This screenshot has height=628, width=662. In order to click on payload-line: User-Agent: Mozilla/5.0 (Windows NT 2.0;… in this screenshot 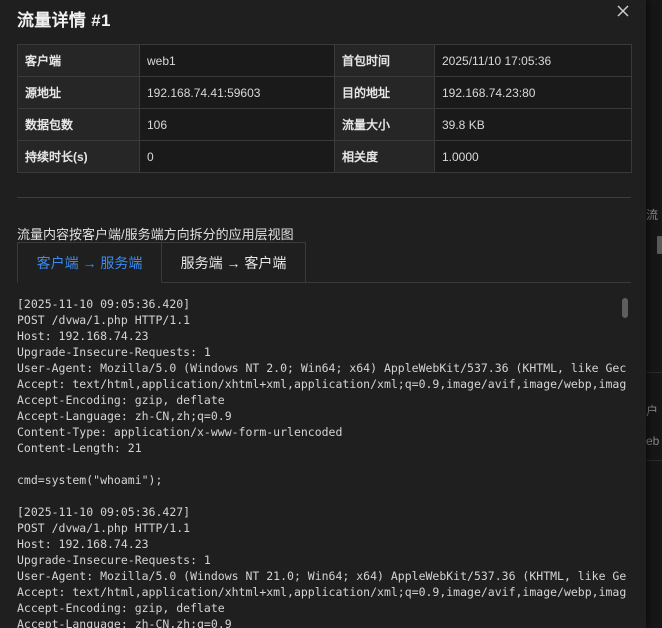, I will do `click(322, 368)`.